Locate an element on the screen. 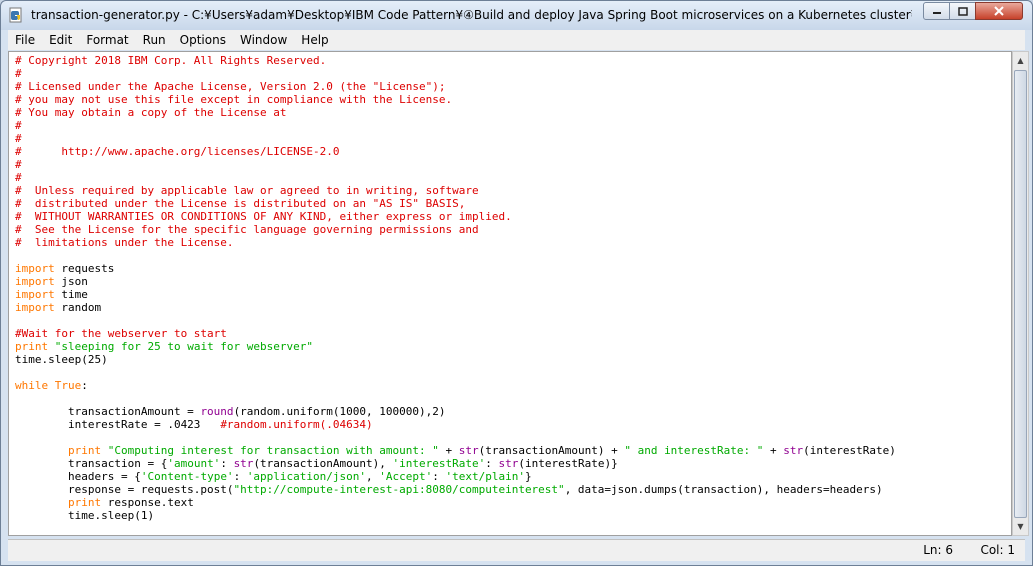 The image size is (1033, 566). maximize-button is located at coordinates (962, 11).